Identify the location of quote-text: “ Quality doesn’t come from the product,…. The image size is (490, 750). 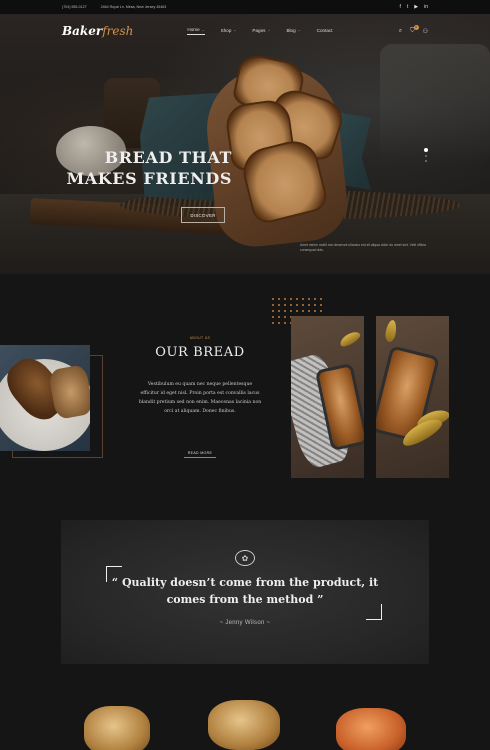
(245, 591).